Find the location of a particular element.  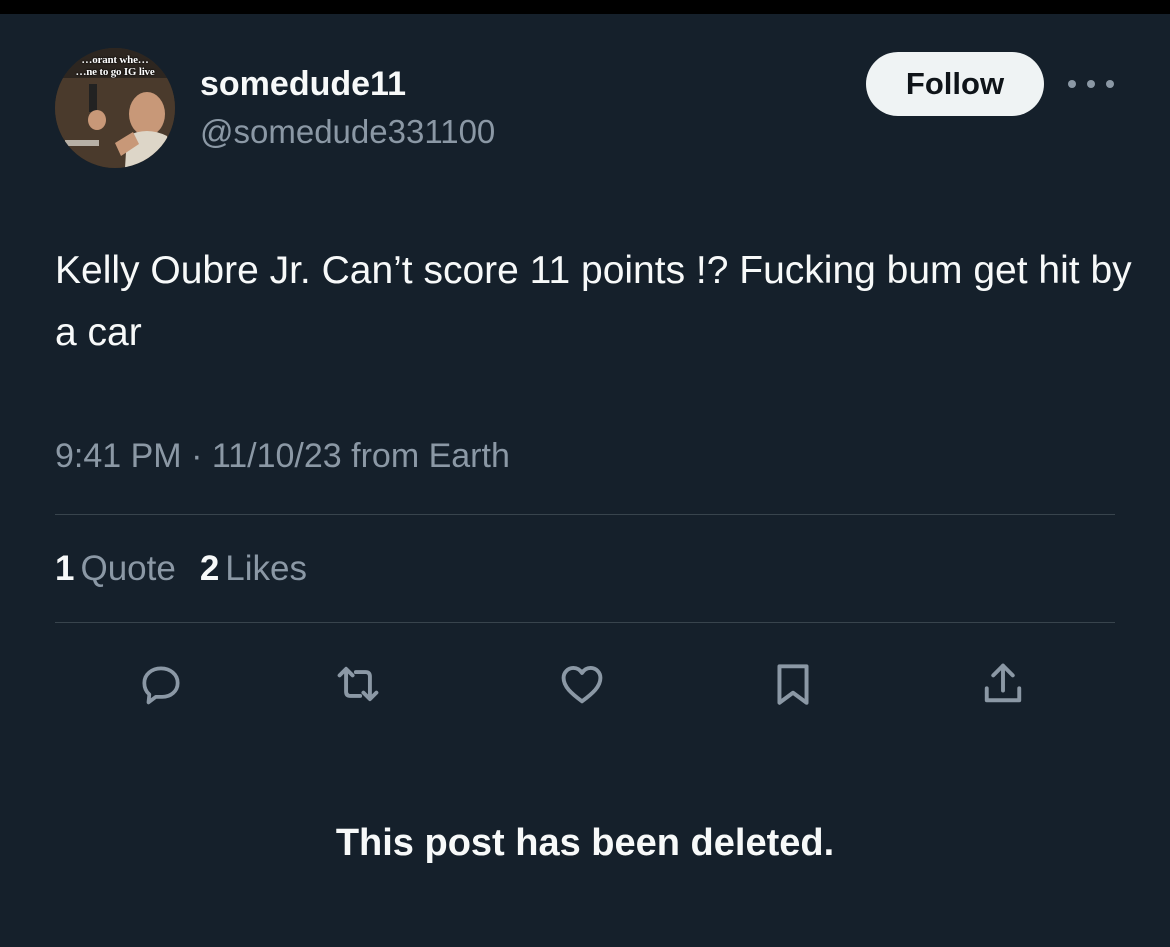

likes-stat: 2 Likes is located at coordinates (253, 569).